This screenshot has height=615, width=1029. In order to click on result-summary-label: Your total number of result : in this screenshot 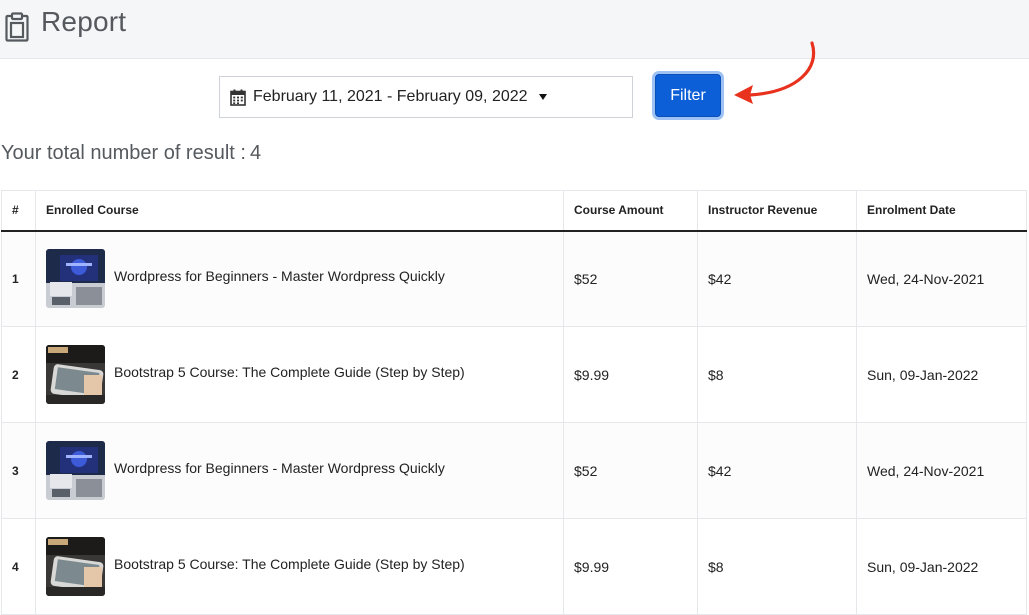, I will do `click(123, 153)`.